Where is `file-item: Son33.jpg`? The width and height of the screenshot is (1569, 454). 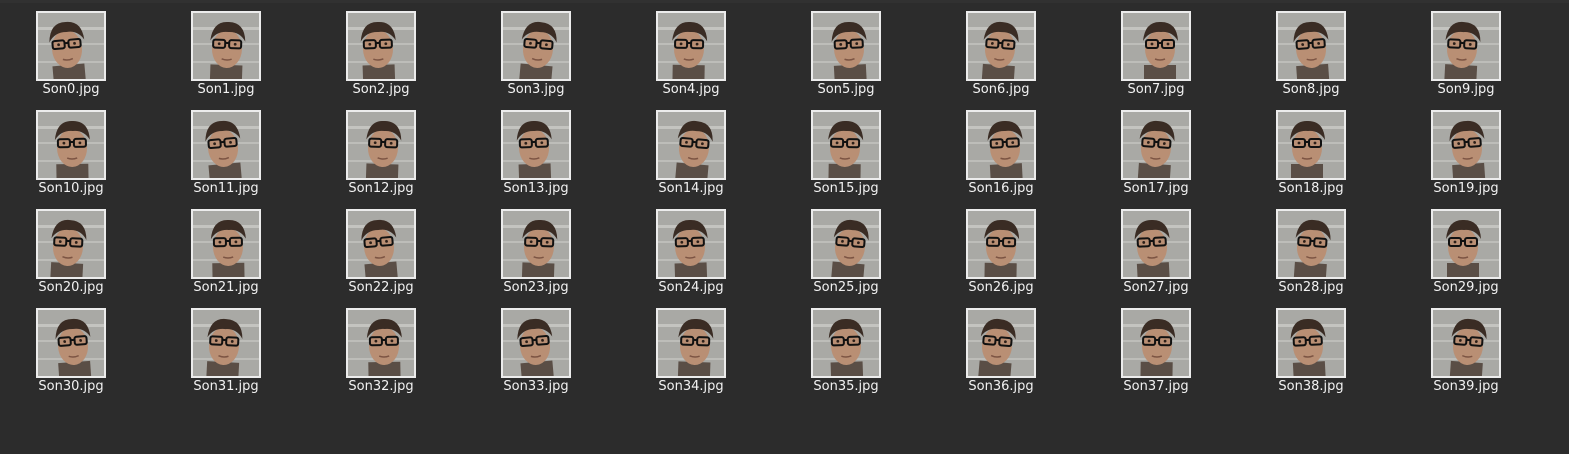 file-item: Son33.jpg is located at coordinates (536, 353).